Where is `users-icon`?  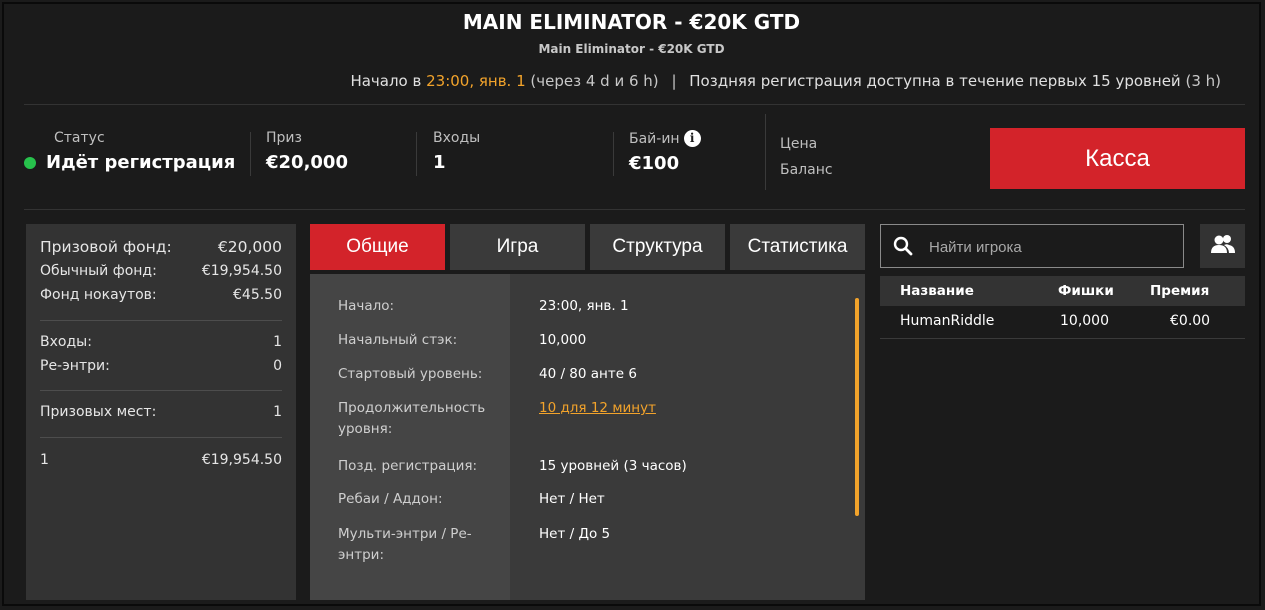 users-icon is located at coordinates (1223, 244).